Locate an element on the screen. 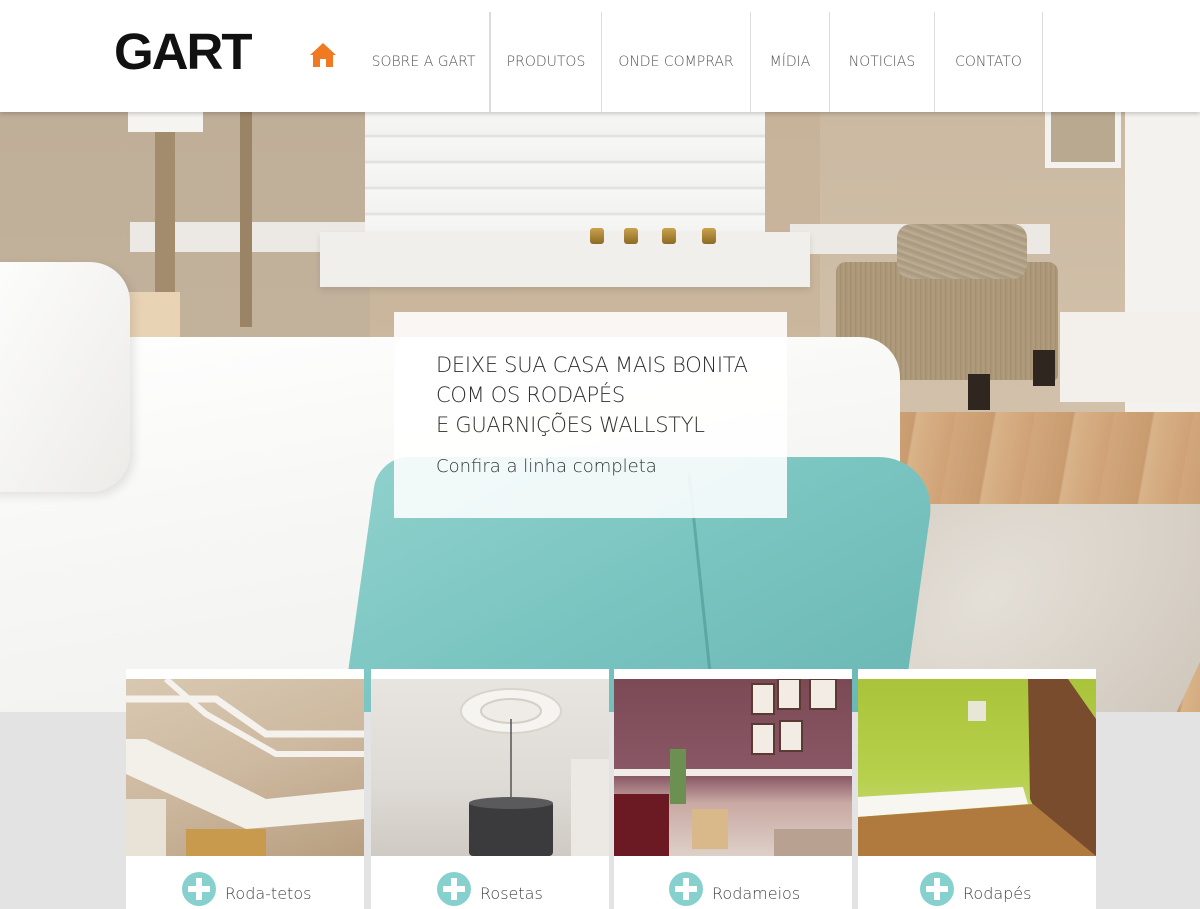 This screenshot has height=909, width=1200. product-image-rodameios is located at coordinates (733, 767).